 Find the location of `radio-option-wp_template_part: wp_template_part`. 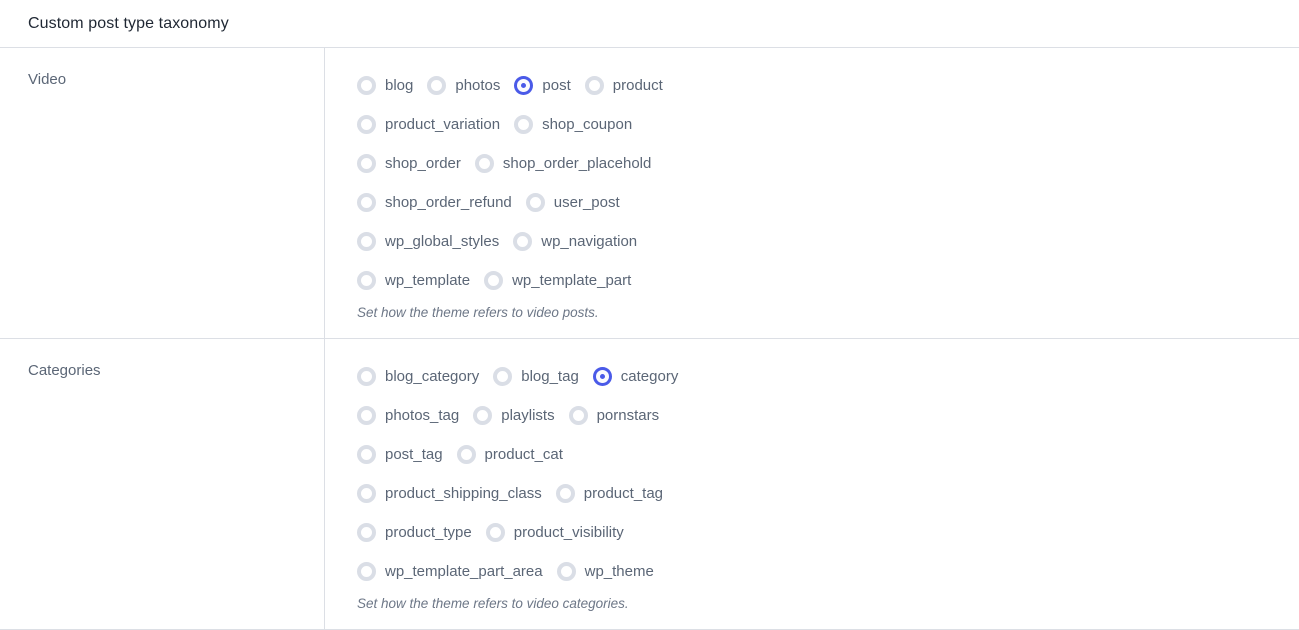

radio-option-wp_template_part: wp_template_part is located at coordinates (557, 280).